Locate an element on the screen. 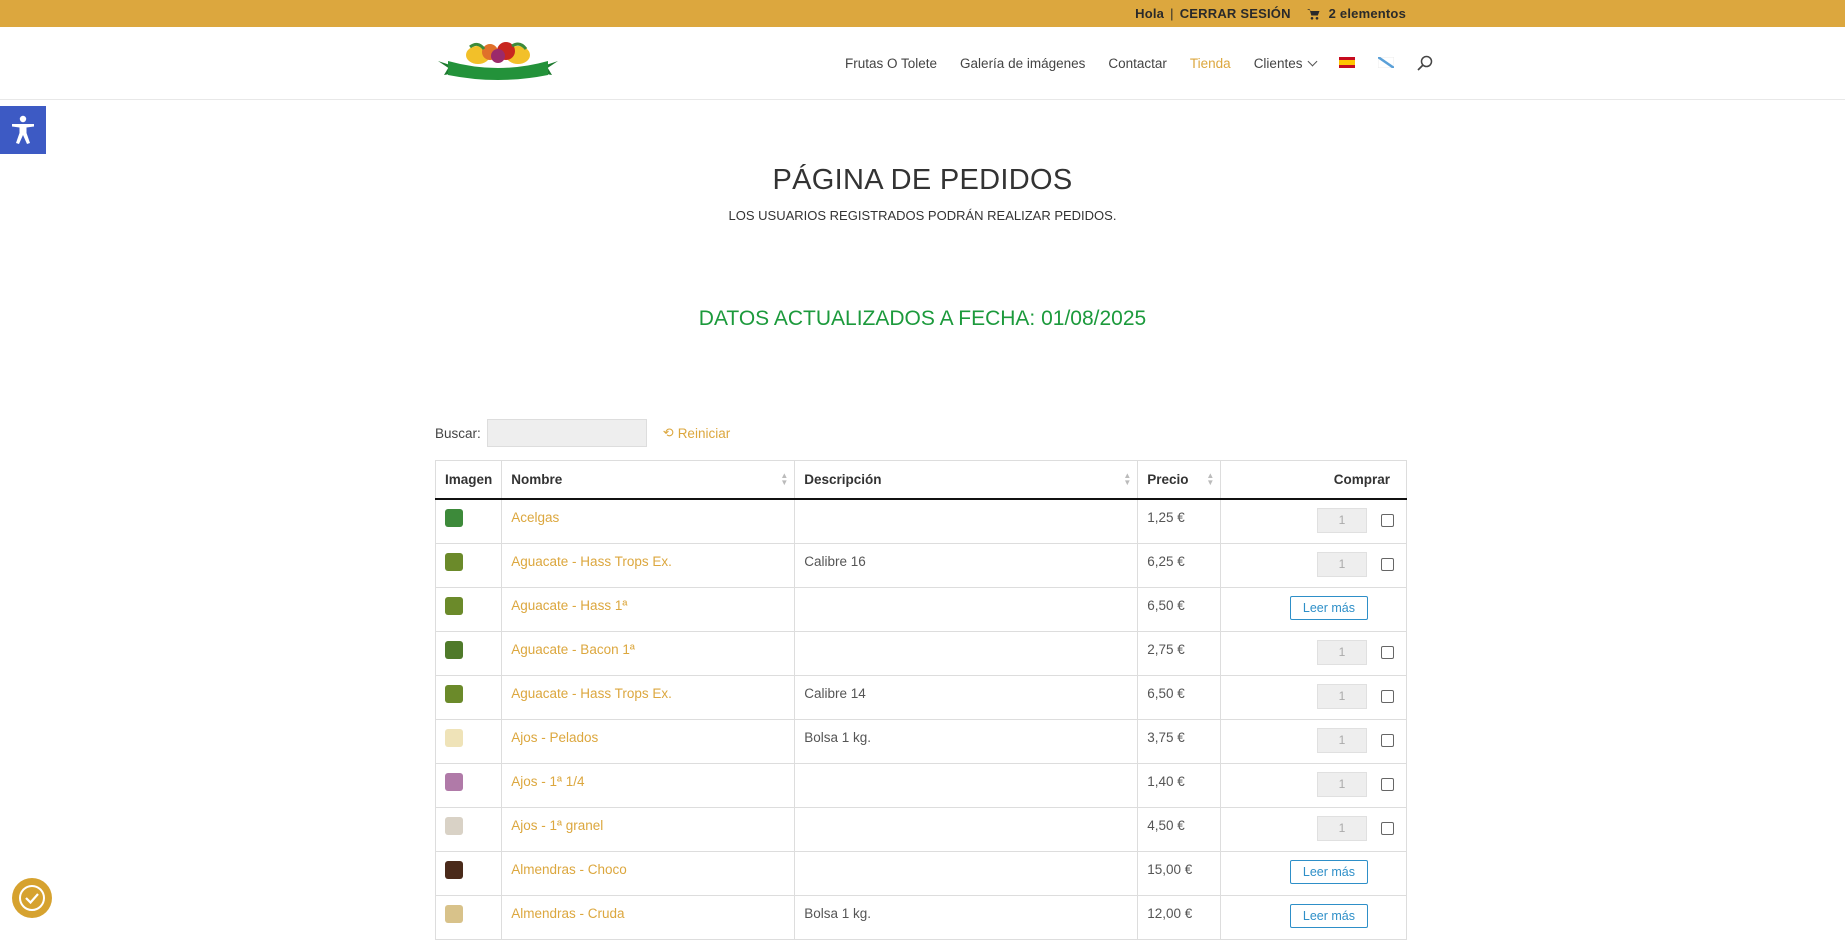 Image resolution: width=1845 pixels, height=940 pixels. nav-item-tienda: Tienda is located at coordinates (1210, 63).